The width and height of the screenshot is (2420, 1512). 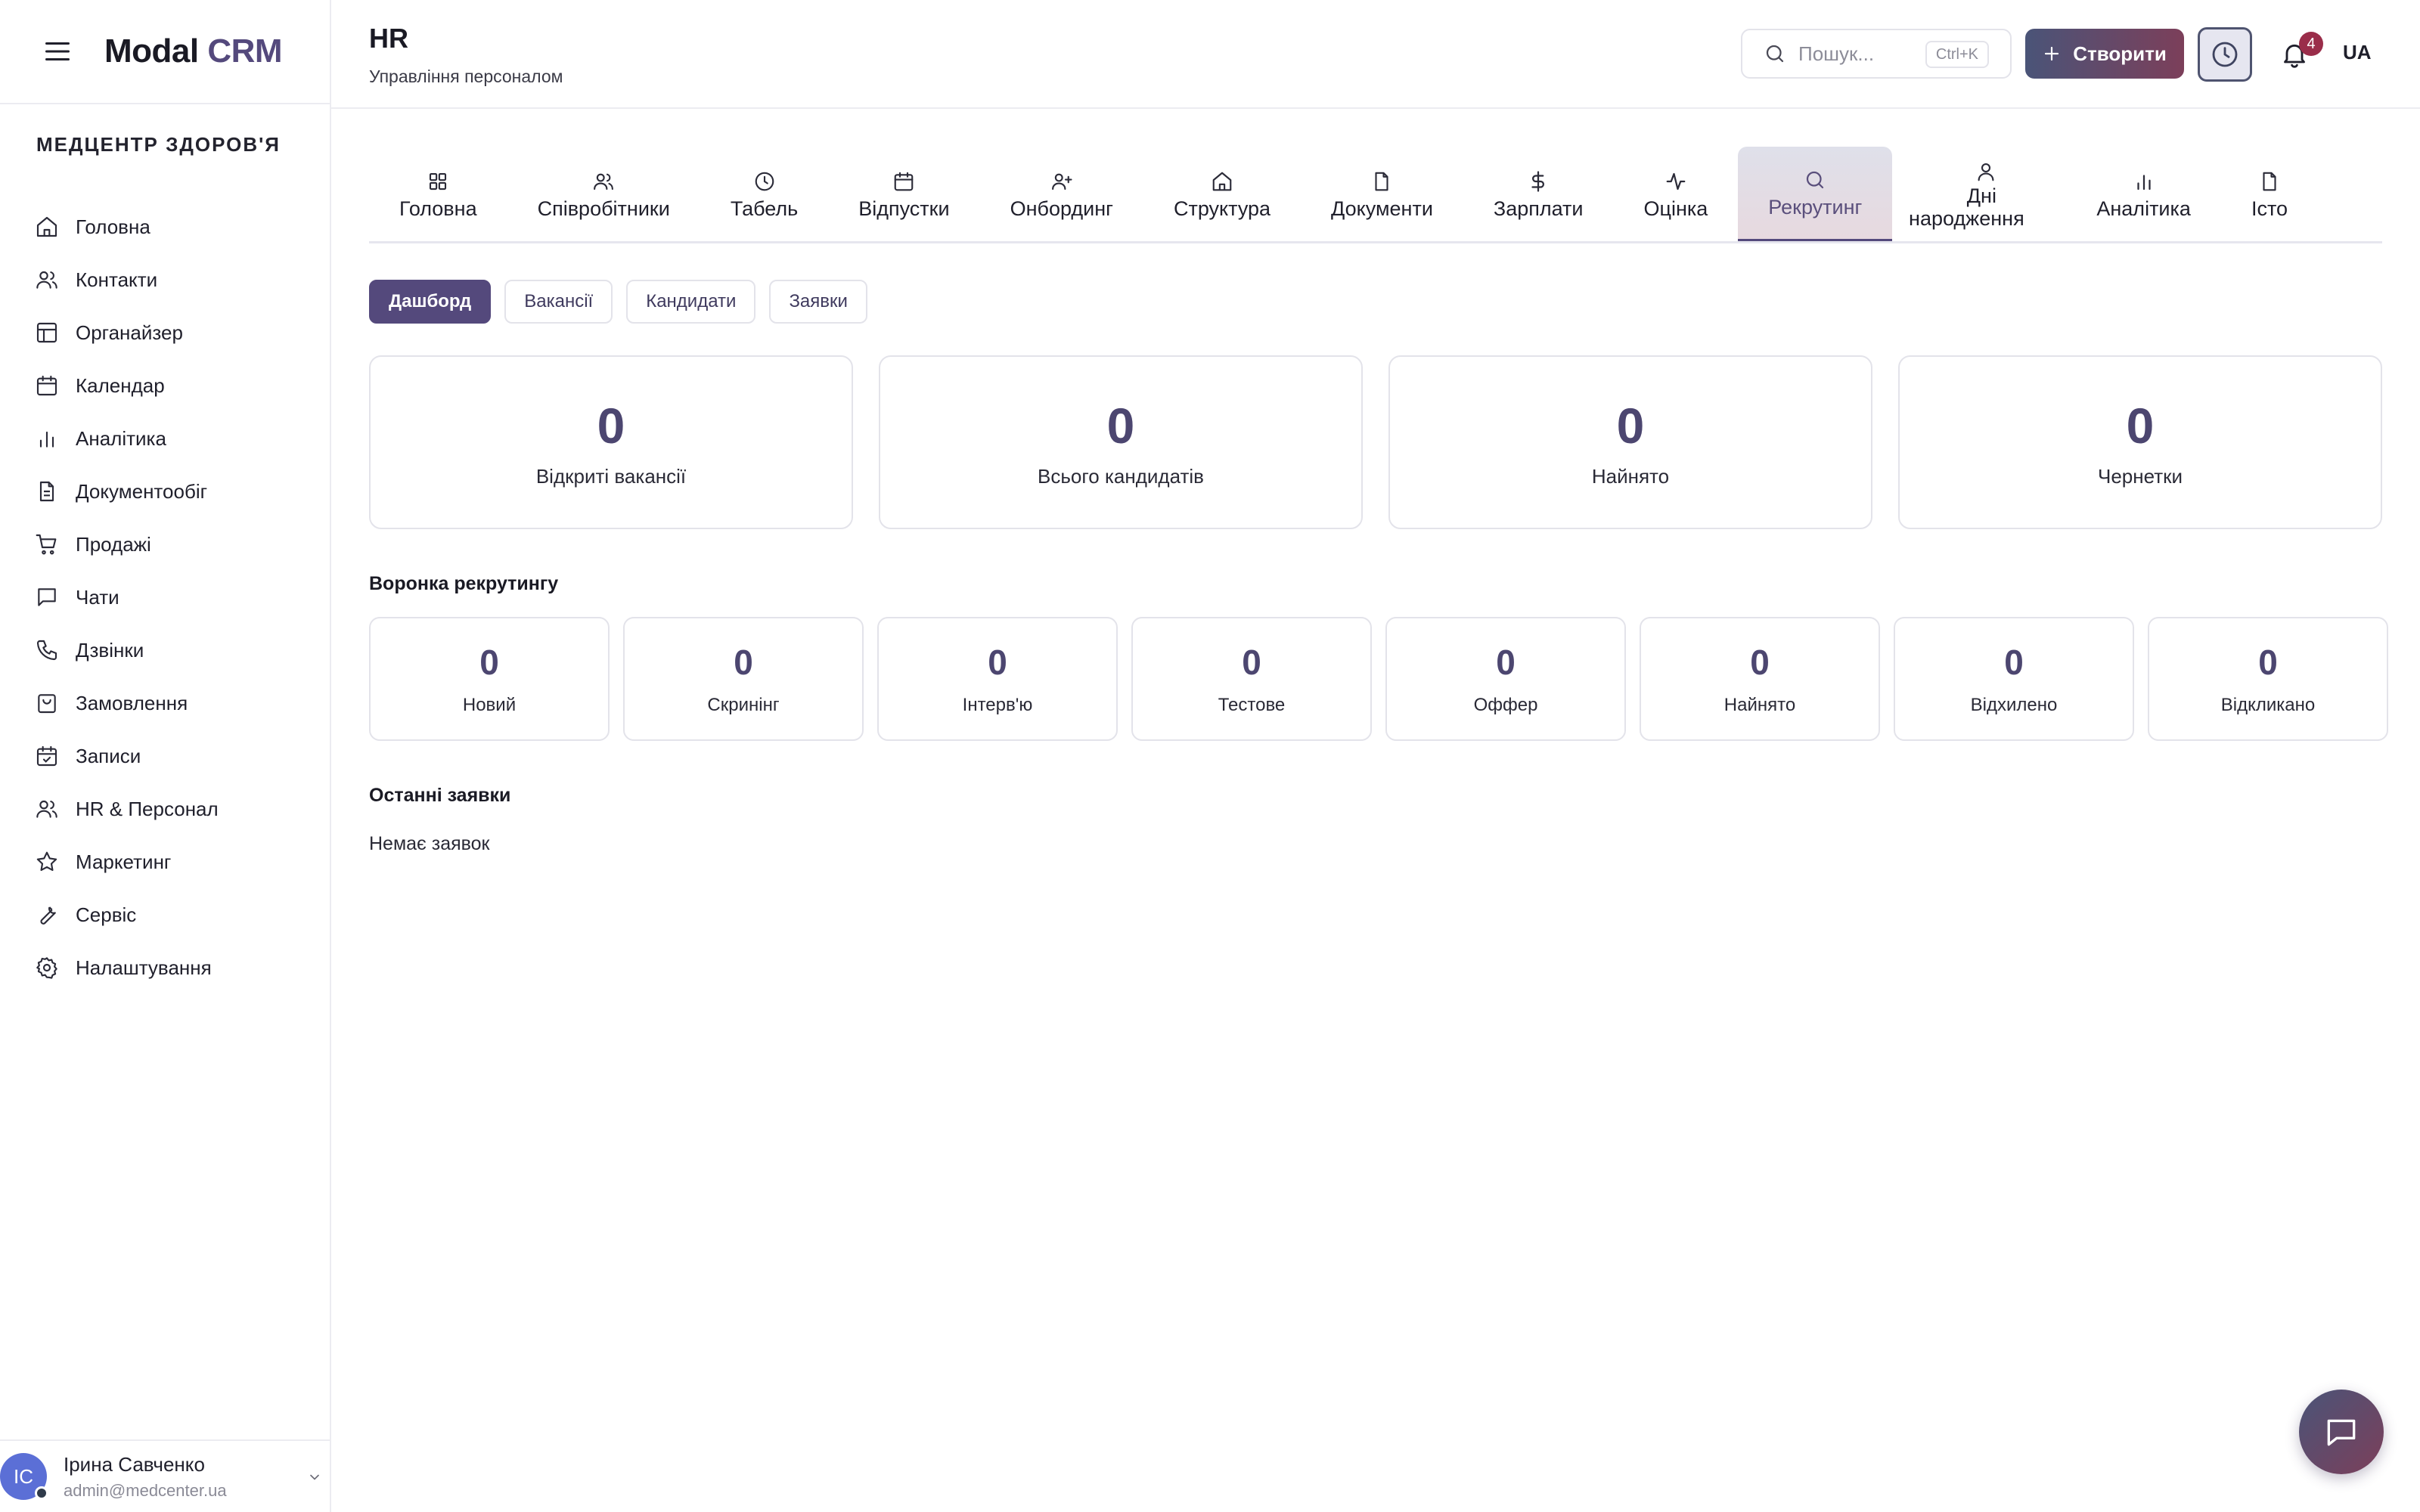 What do you see at coordinates (165, 332) in the screenshot?
I see `sidebar-item-organizer: Органайзер` at bounding box center [165, 332].